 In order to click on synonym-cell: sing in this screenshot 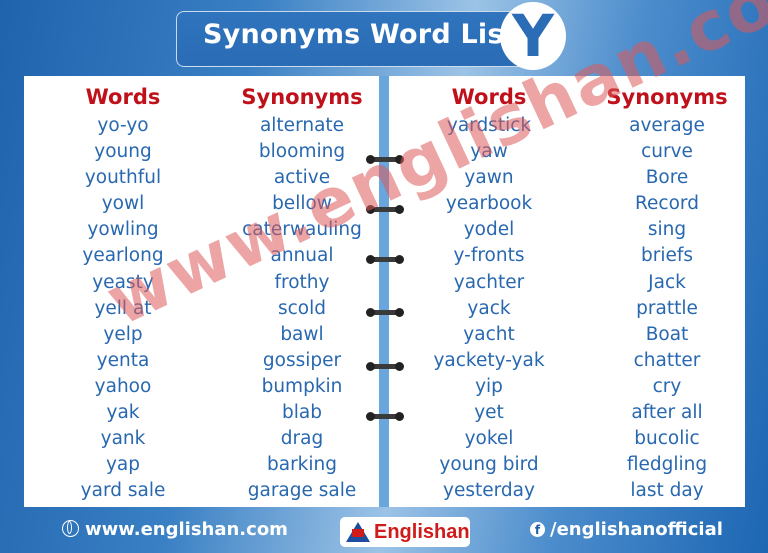, I will do `click(667, 230)`.